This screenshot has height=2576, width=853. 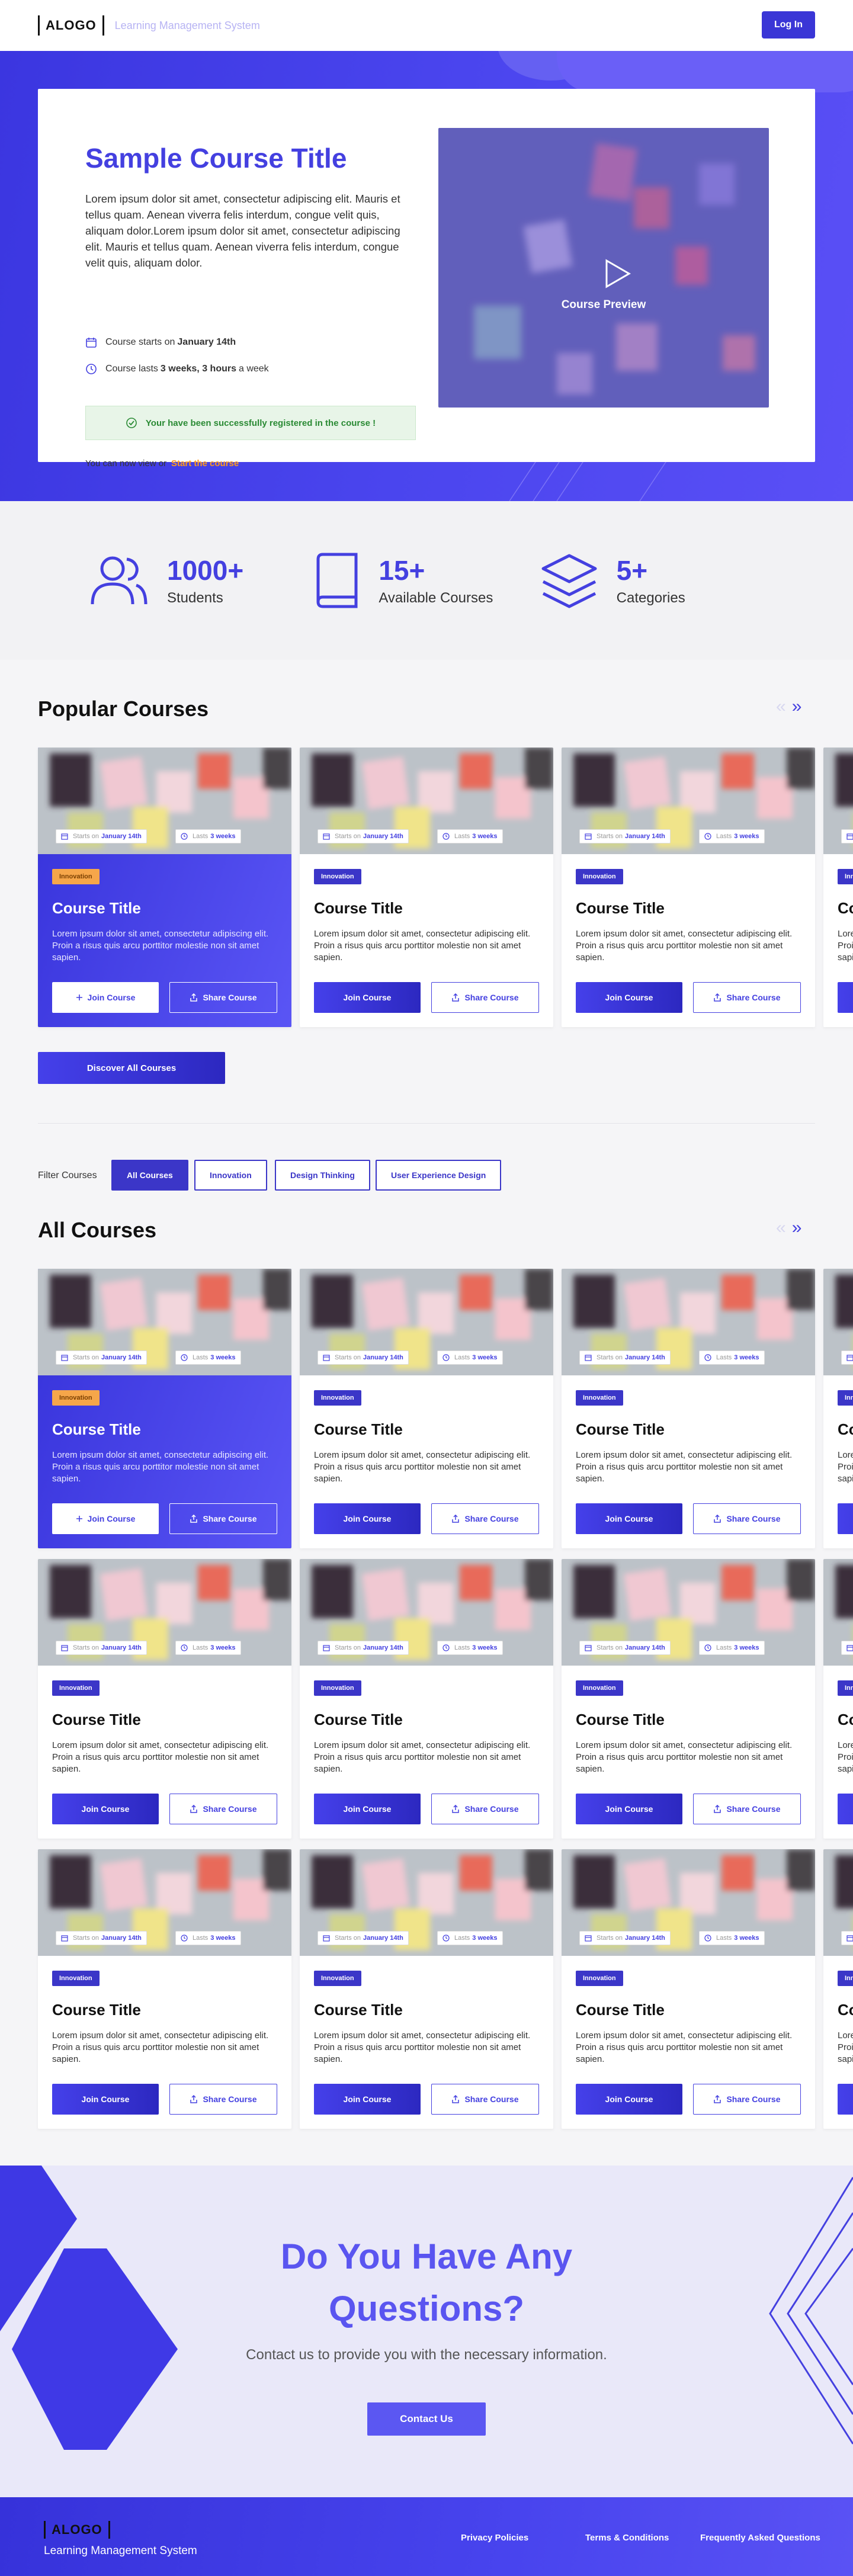 I want to click on stat-label: Categories, so click(x=650, y=598).